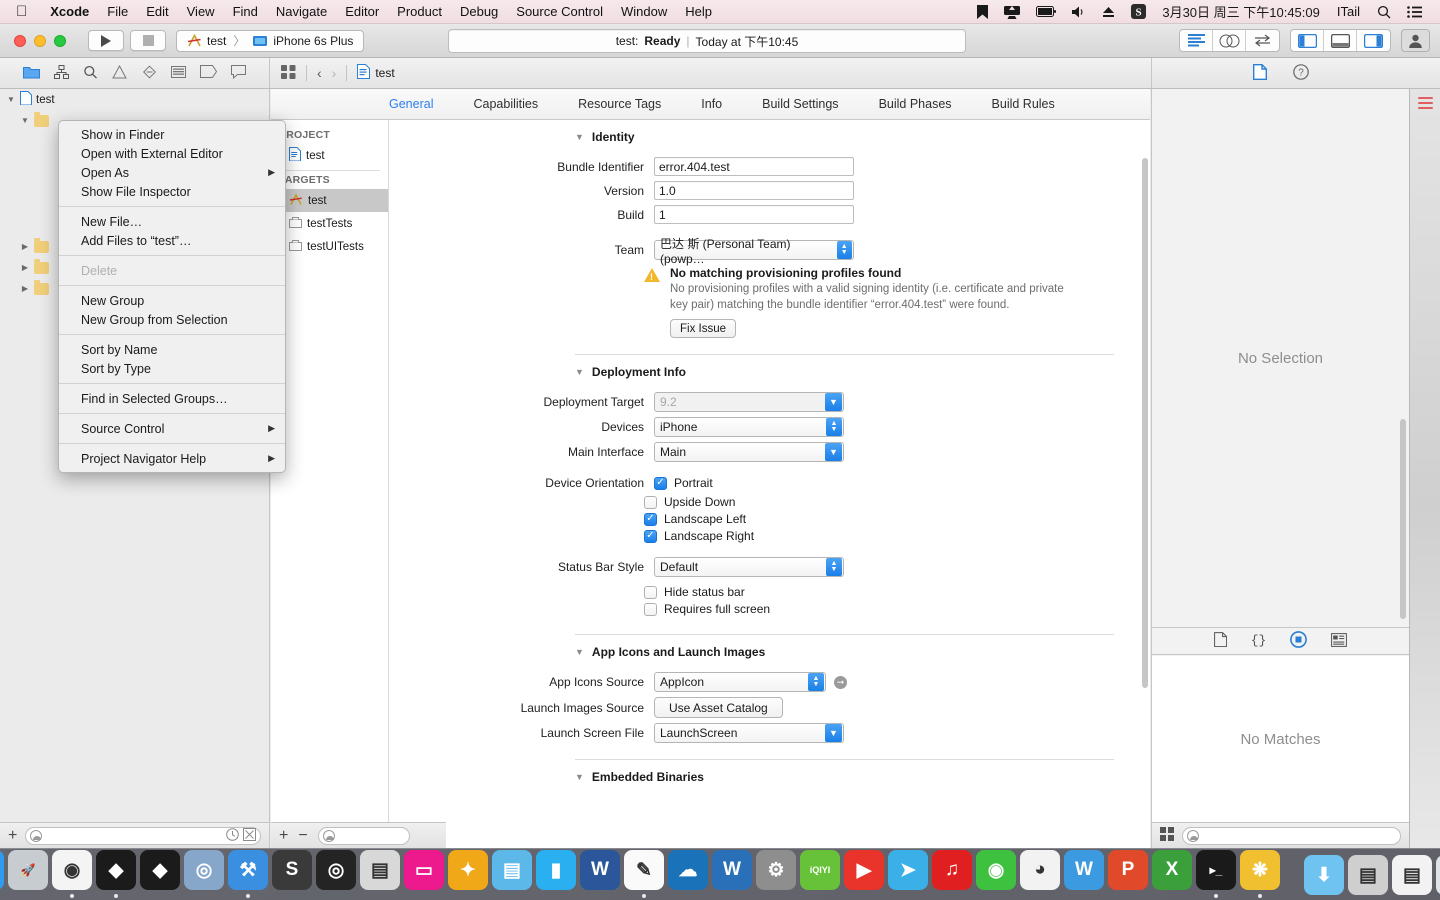  Describe the element at coordinates (172, 368) in the screenshot. I see `context-menu-item-sort-by-type: Sort by Type` at that location.